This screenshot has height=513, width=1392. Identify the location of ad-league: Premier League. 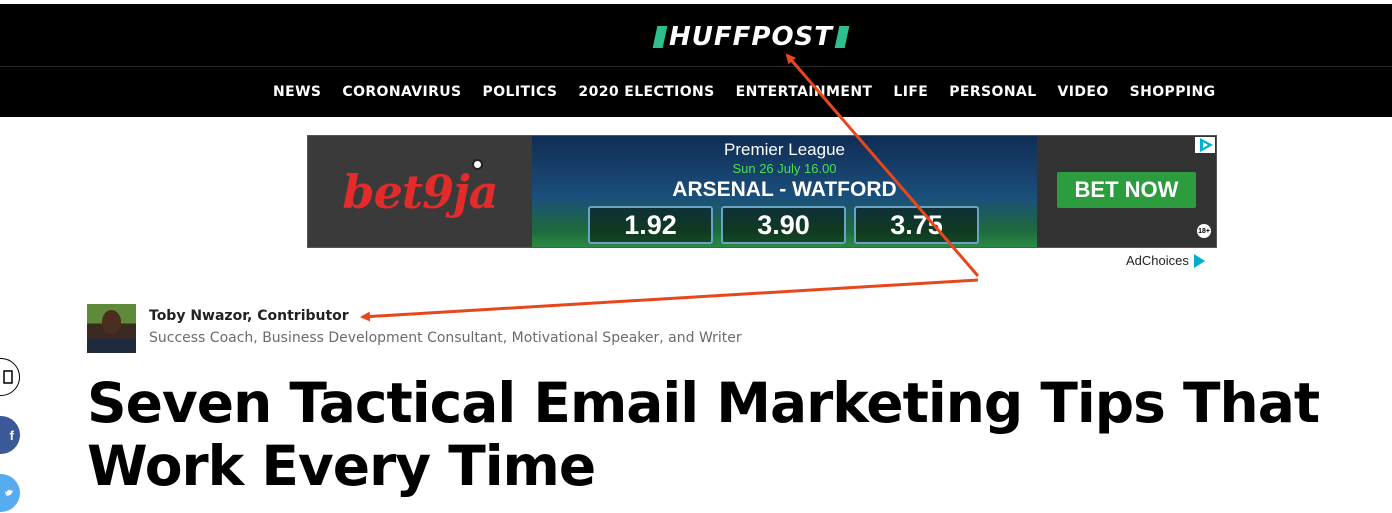
(784, 149).